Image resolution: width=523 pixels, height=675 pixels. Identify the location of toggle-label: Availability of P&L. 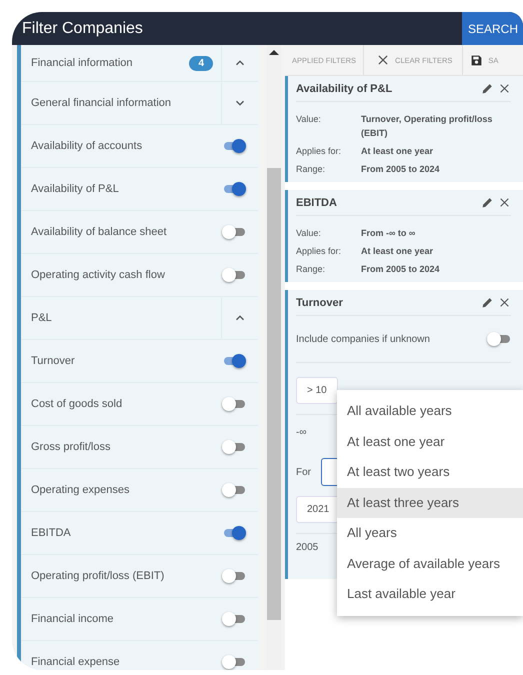
(75, 189).